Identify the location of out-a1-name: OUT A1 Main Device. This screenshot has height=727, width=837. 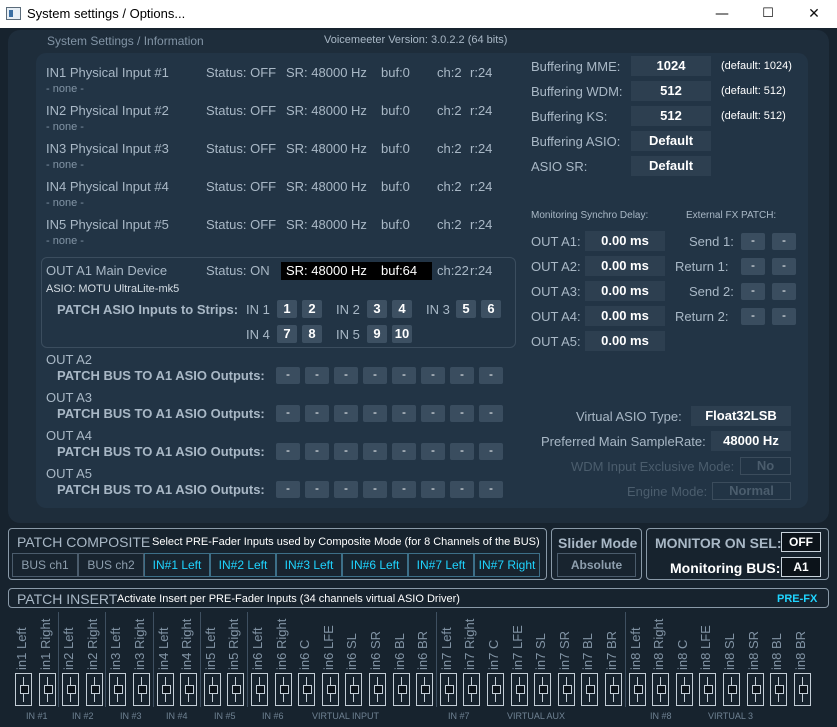
(106, 270).